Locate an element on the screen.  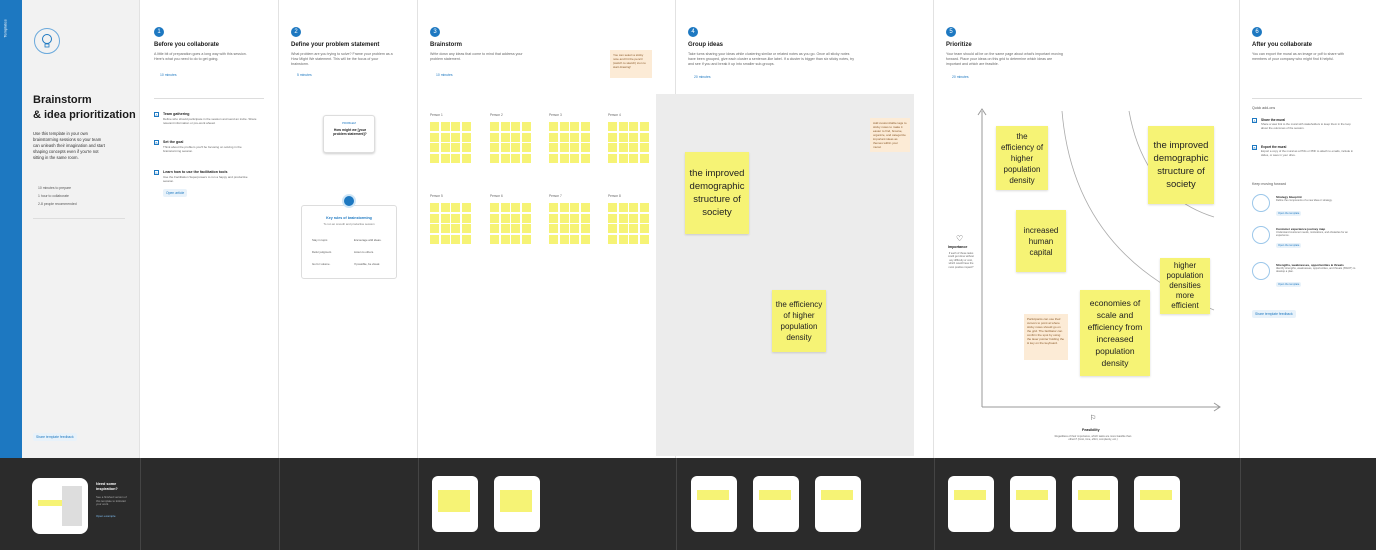
open-example-button: Open example is located at coordinates (106, 516).